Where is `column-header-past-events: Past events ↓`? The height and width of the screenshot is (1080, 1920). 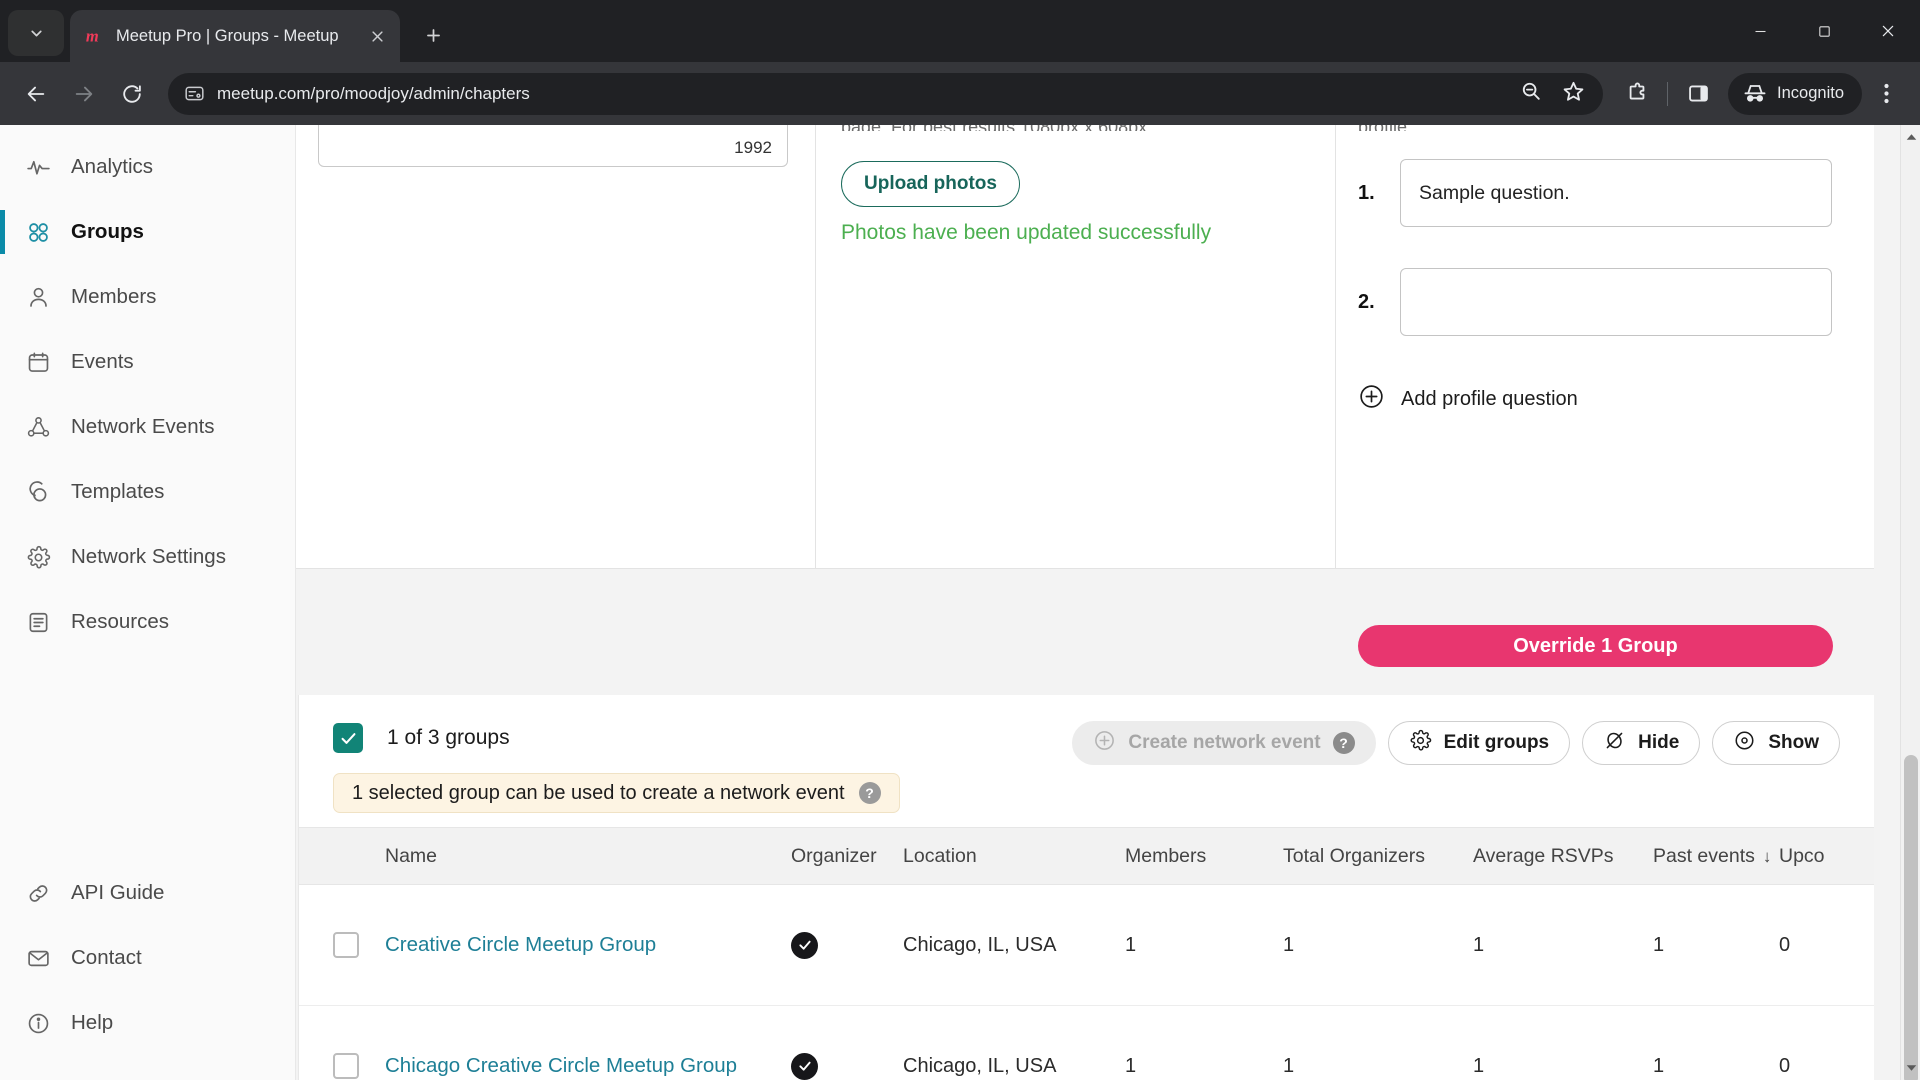
column-header-past-events: Past events ↓ is located at coordinates (1716, 856).